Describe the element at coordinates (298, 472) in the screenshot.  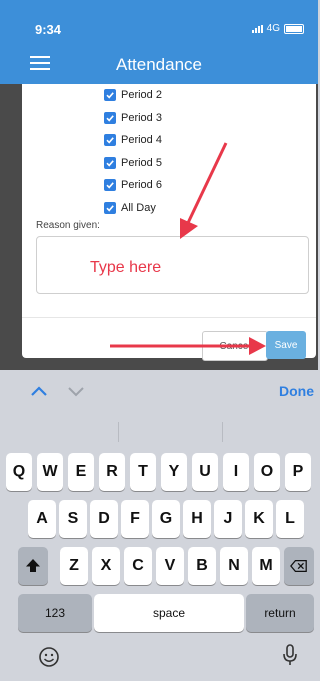
I see `key-p: P` at that location.